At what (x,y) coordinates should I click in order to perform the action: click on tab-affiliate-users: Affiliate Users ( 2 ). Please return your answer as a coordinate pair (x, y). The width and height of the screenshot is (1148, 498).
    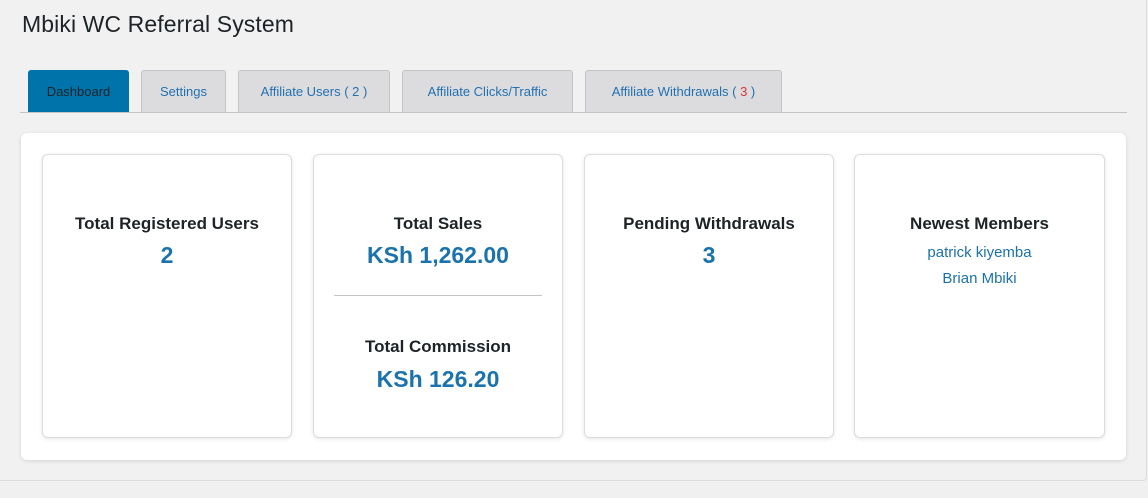
    Looking at the image, I should click on (314, 91).